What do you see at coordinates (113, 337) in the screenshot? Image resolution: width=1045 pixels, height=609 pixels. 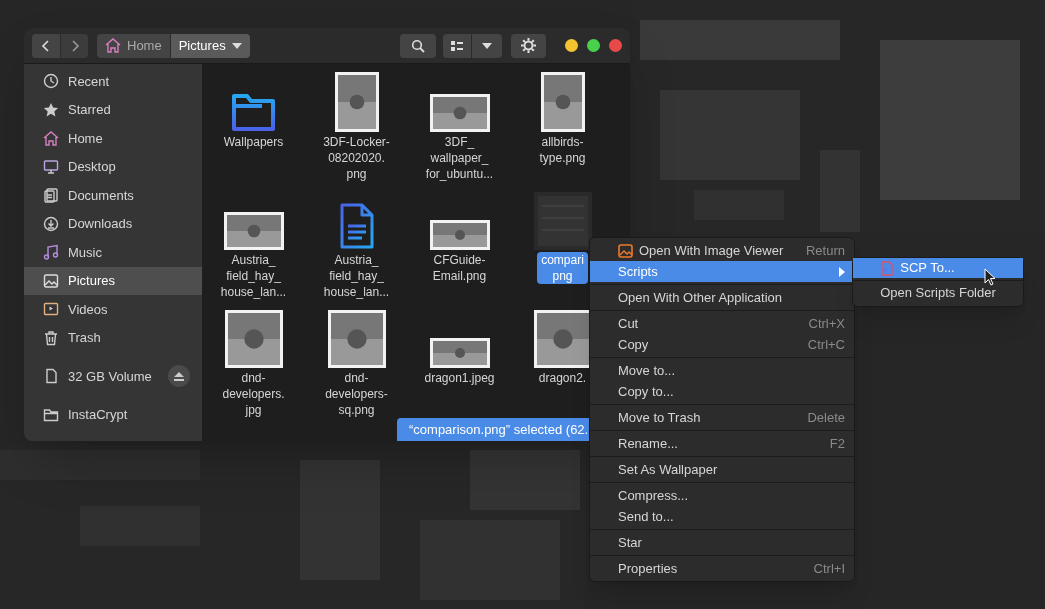 I see `sidebar-item: Trash` at bounding box center [113, 337].